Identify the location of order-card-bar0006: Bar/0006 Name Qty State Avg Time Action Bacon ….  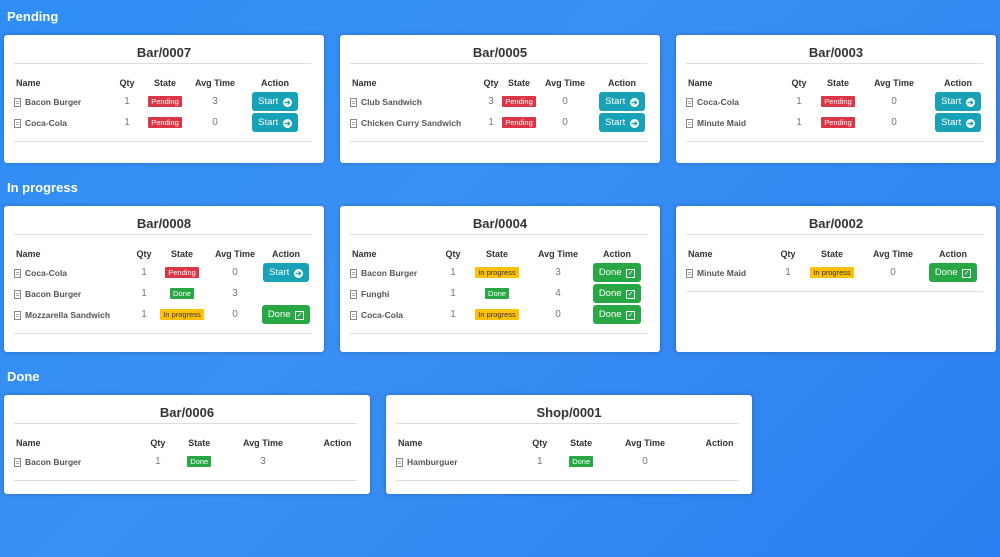
(187, 444).